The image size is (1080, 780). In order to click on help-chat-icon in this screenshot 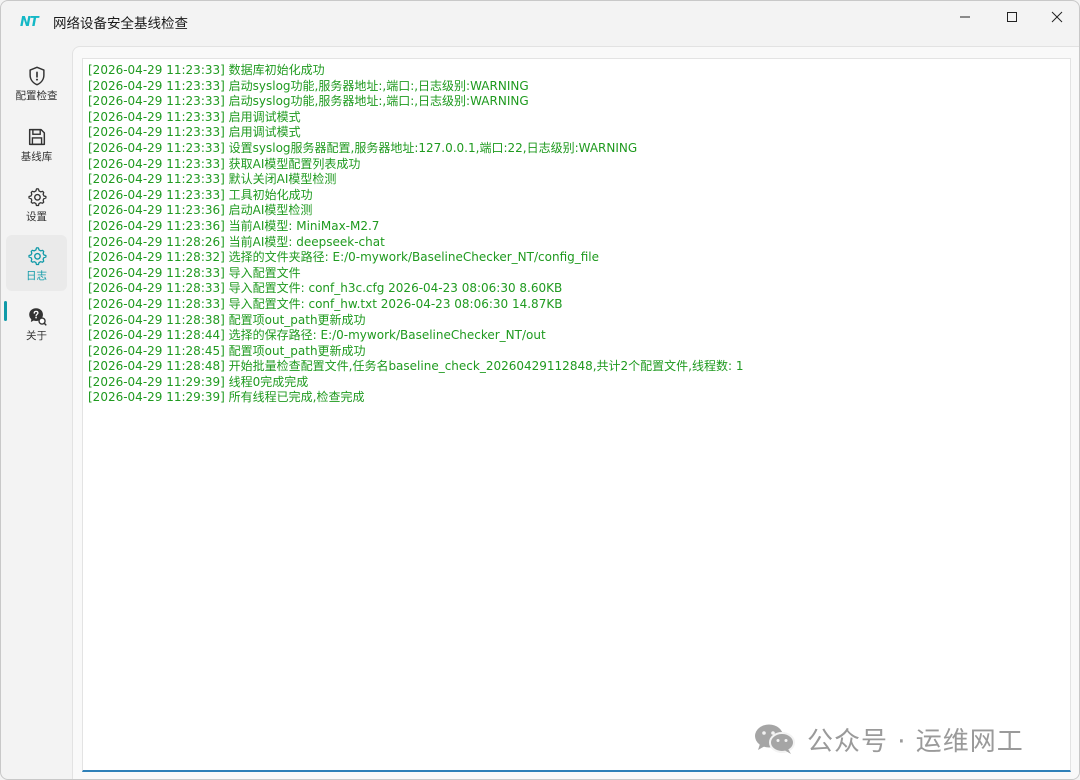, I will do `click(37, 317)`.